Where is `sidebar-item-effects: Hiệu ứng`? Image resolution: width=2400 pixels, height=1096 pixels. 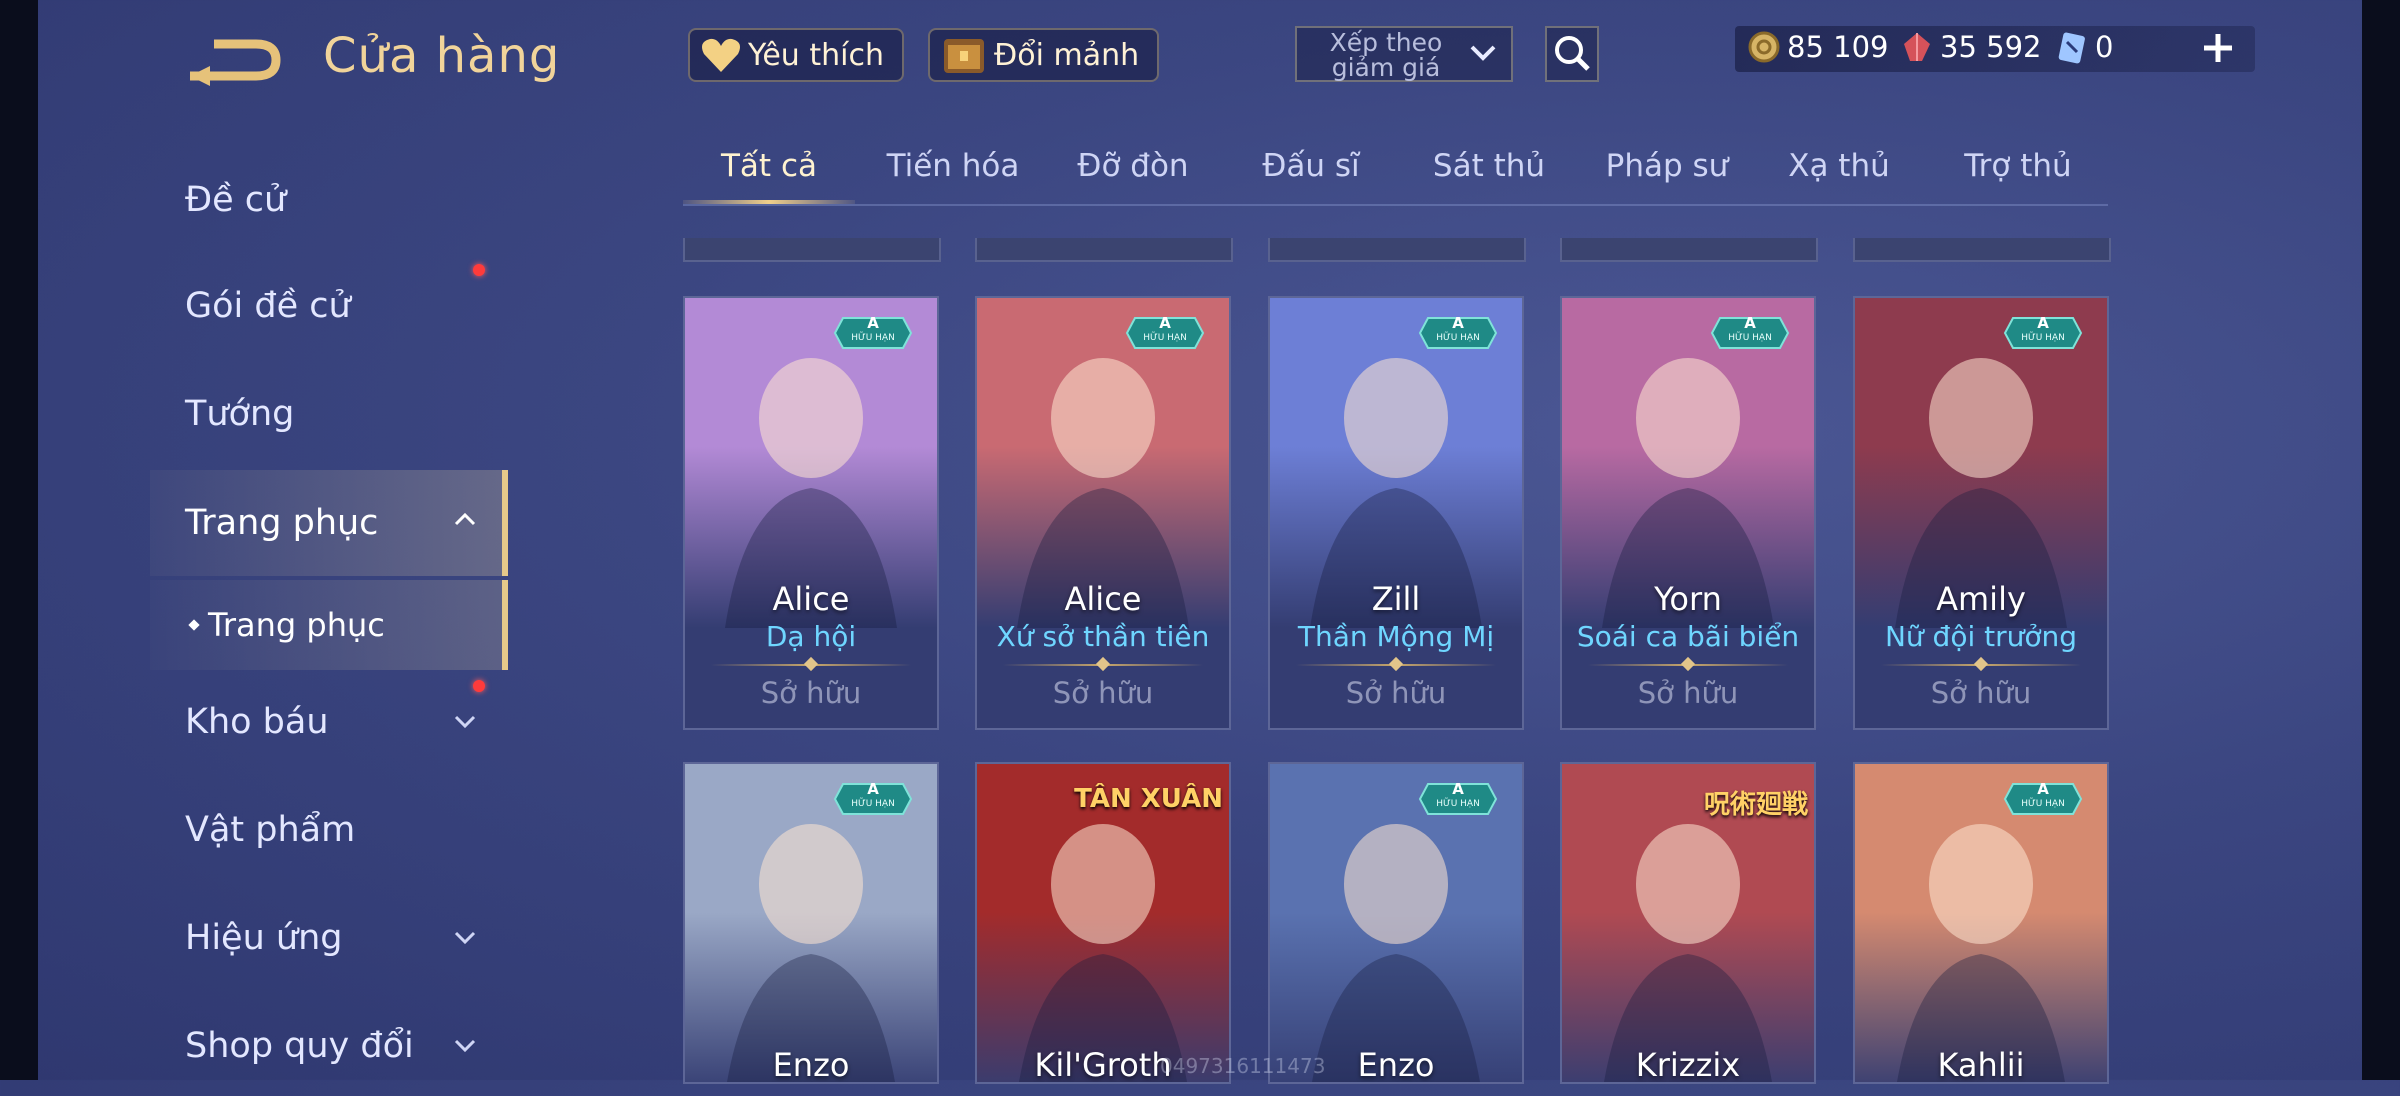 sidebar-item-effects: Hiệu ứng is located at coordinates (326, 938).